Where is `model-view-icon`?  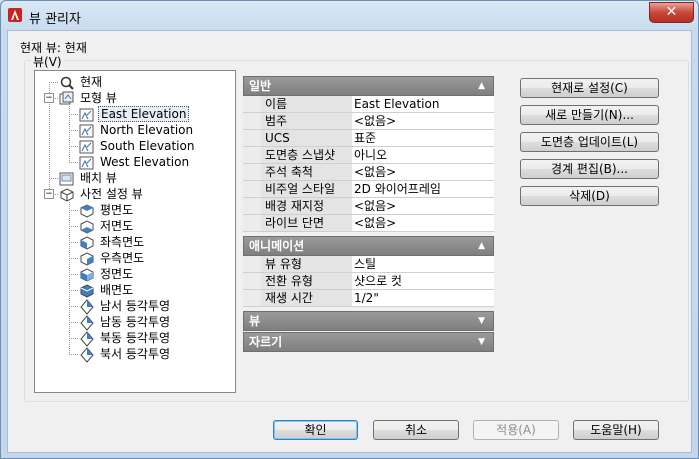
model-view-icon is located at coordinates (67, 99).